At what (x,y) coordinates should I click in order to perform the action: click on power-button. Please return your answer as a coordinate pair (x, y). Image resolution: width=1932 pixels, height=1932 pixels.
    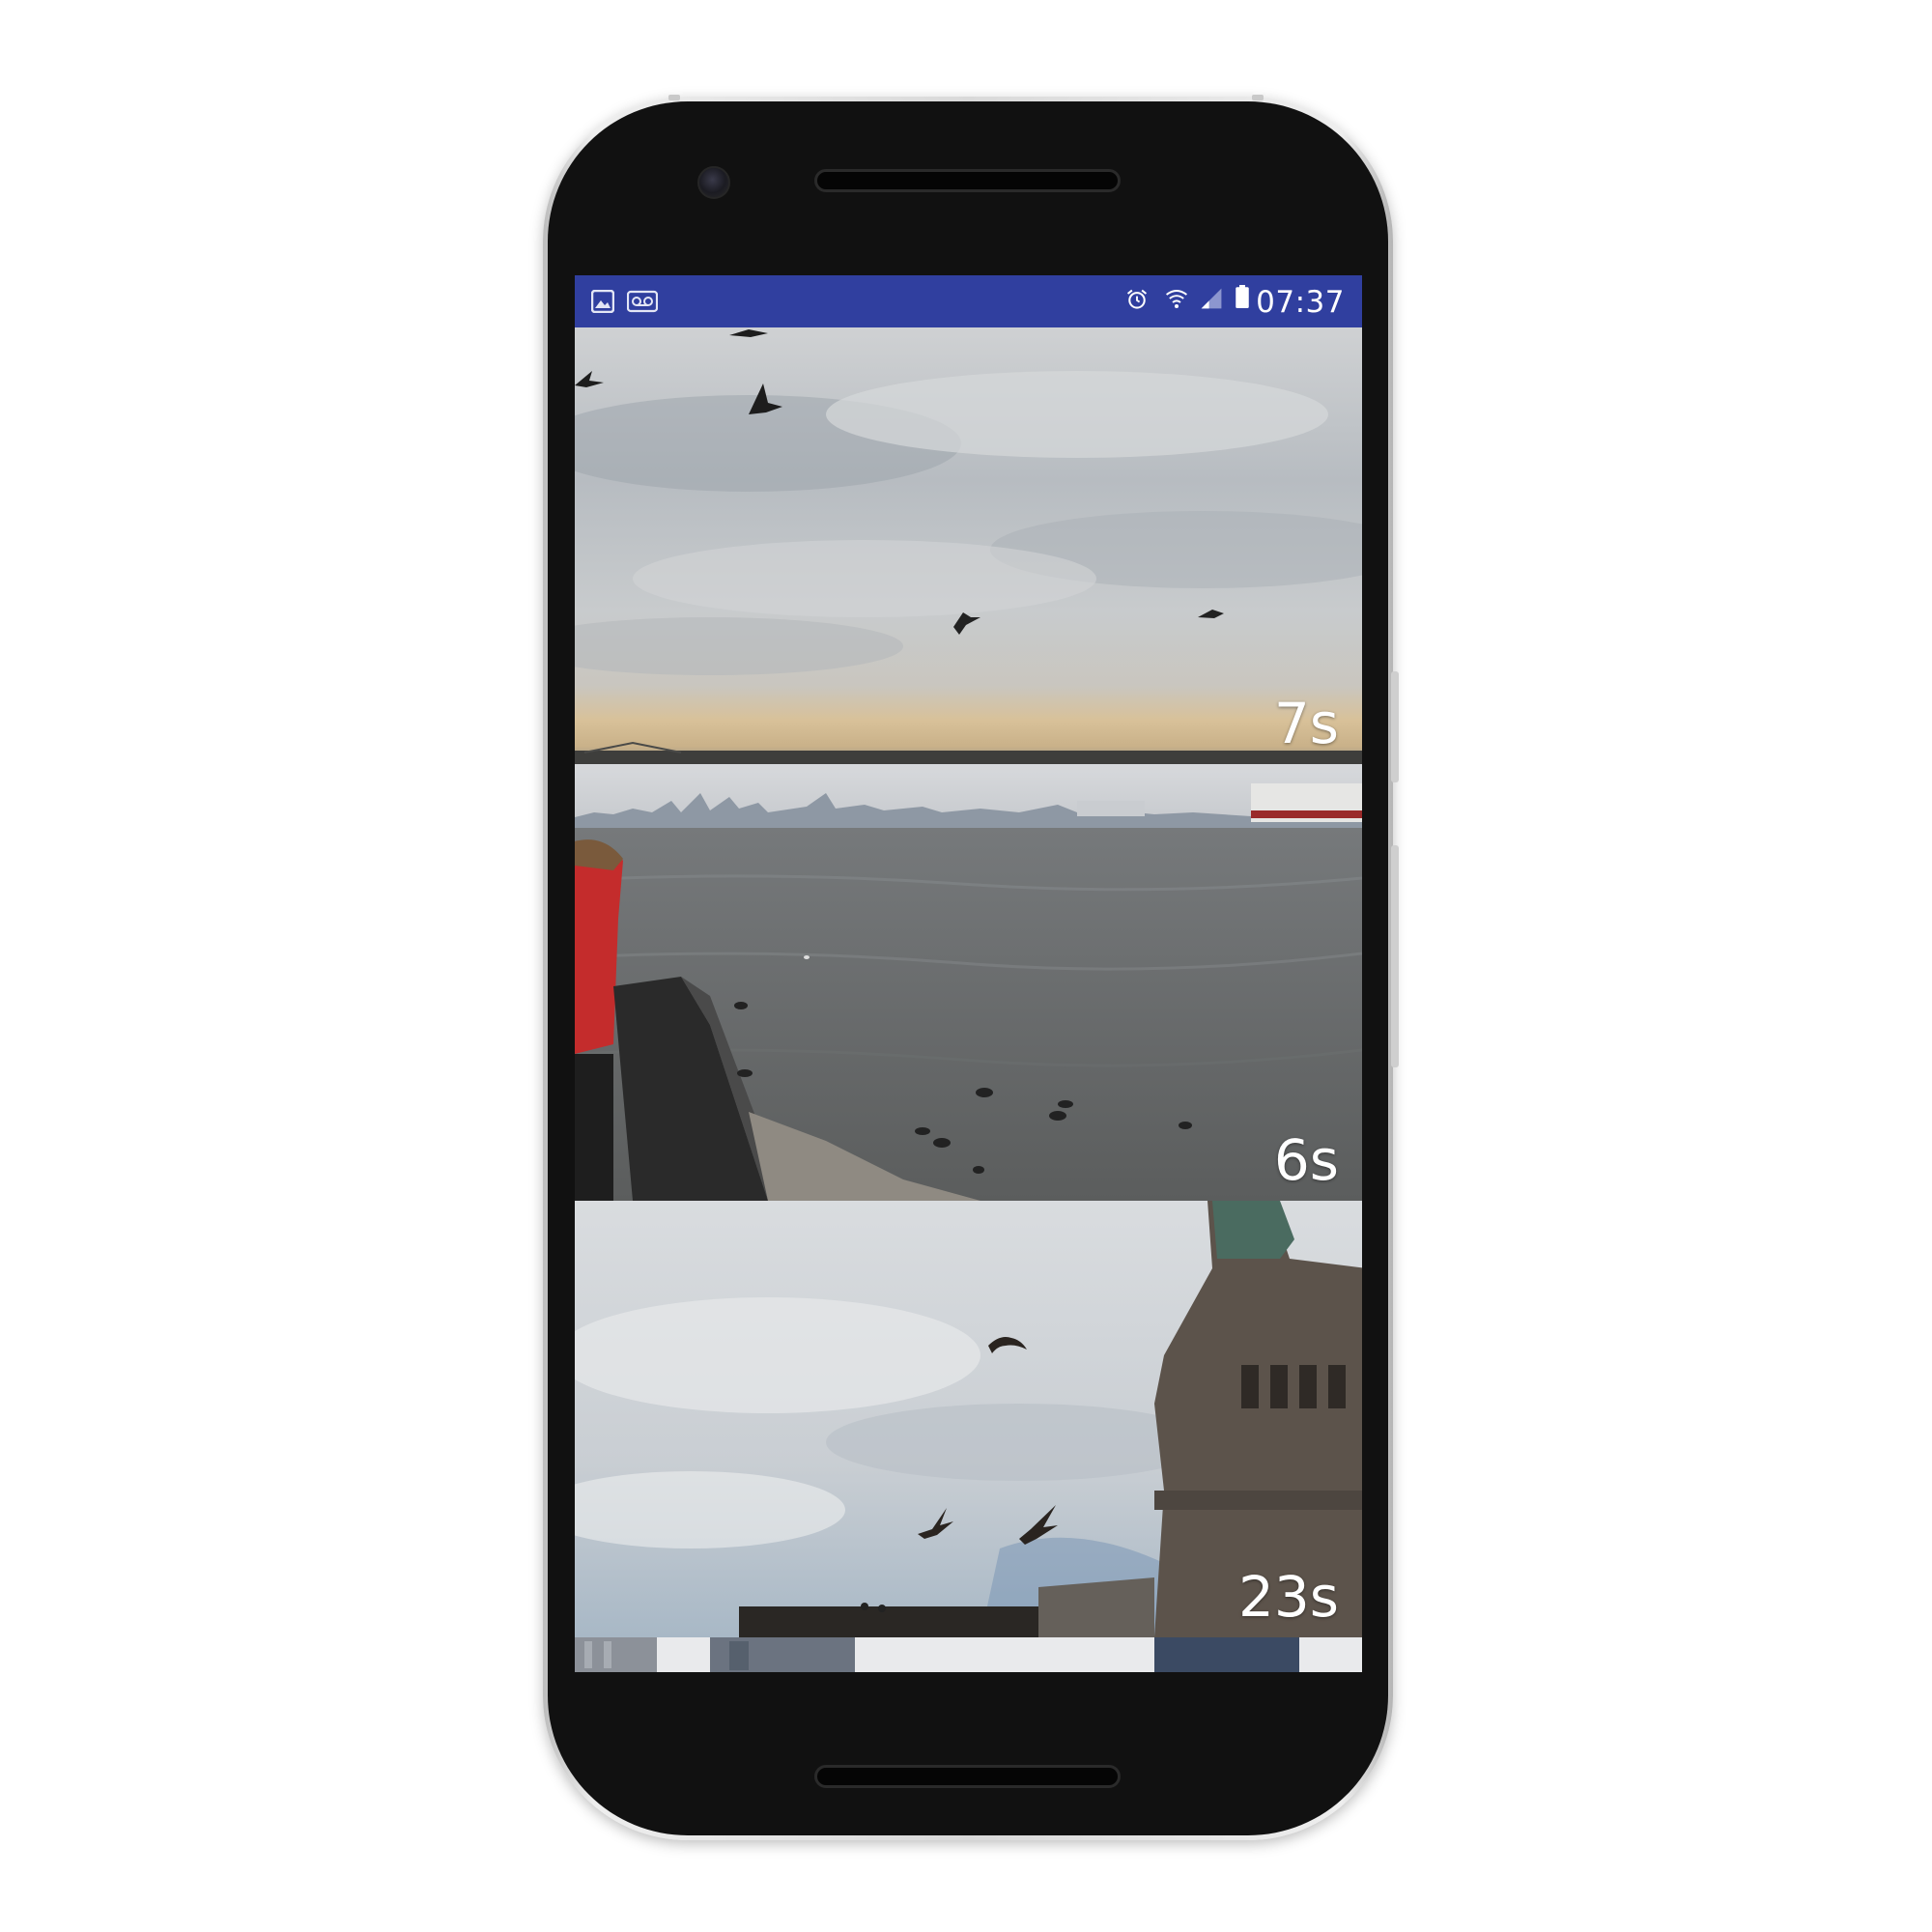
    Looking at the image, I should click on (1395, 726).